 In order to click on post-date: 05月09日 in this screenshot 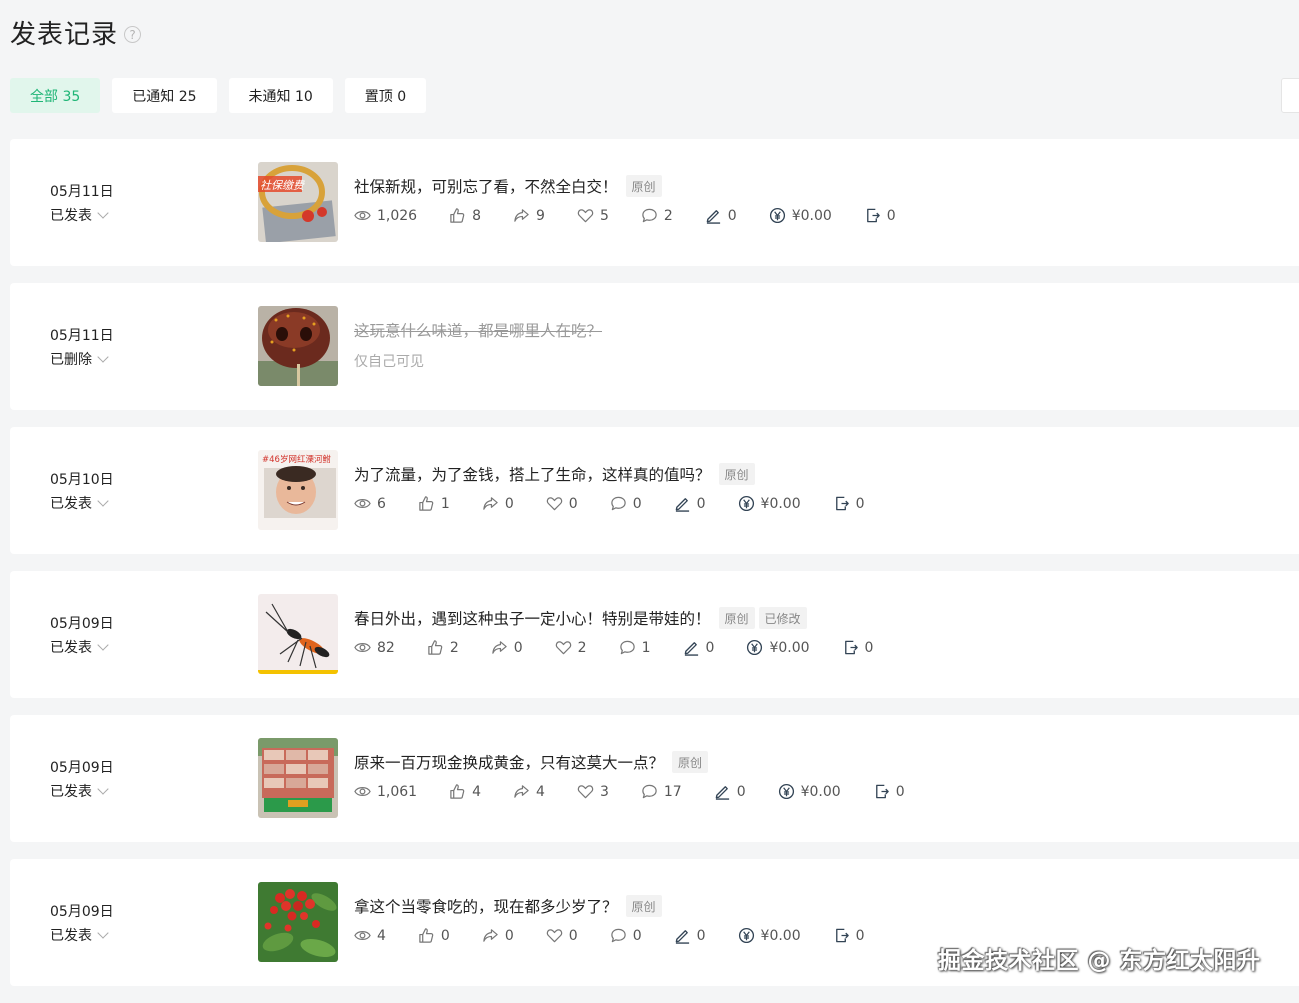, I will do `click(82, 768)`.